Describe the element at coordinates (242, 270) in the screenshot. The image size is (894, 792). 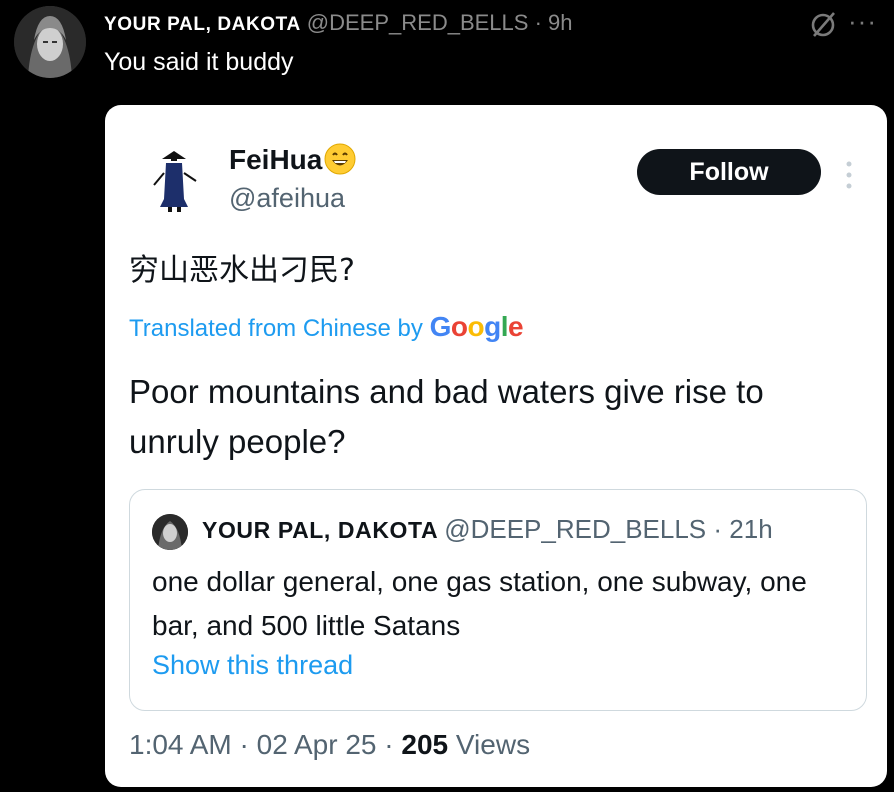
I see `original-text: 穷山恶水出刁民?` at that location.